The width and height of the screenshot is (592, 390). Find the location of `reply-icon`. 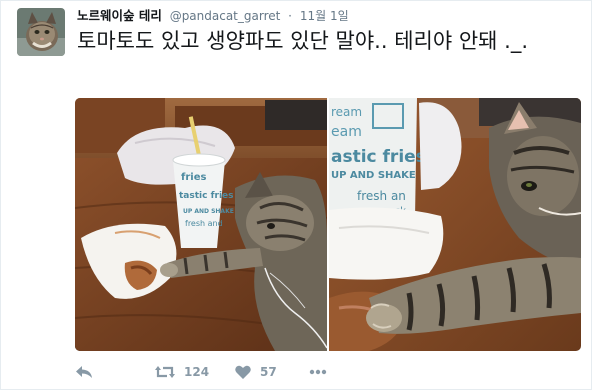

reply-icon is located at coordinates (84, 372).